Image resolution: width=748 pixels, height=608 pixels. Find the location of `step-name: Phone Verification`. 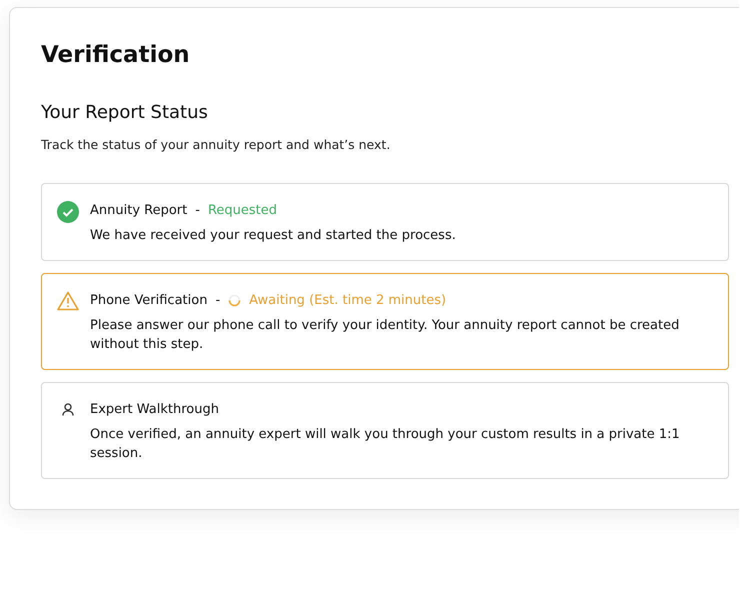

step-name: Phone Verification is located at coordinates (149, 301).